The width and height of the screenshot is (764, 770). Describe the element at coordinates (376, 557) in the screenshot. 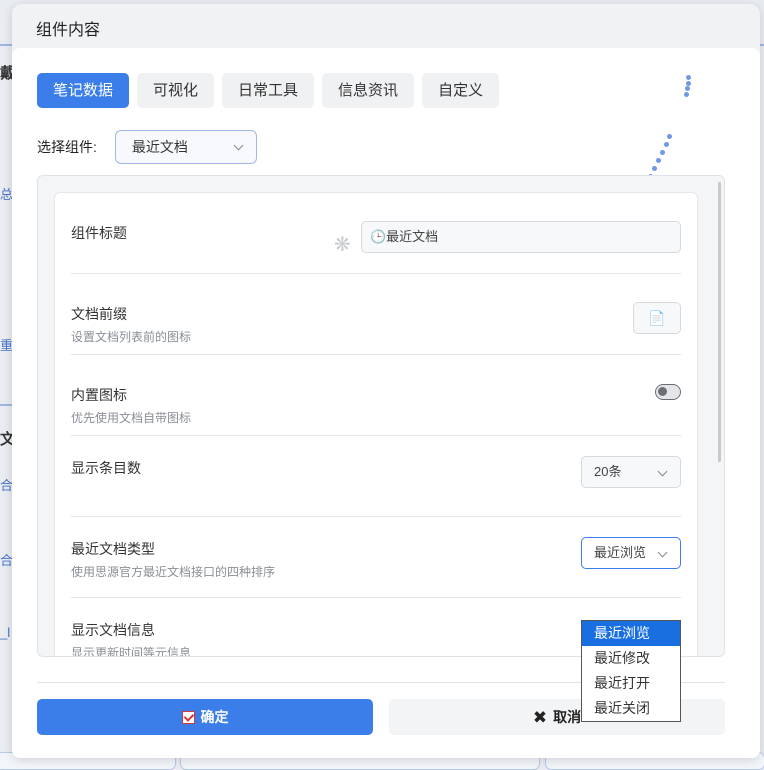

I see `setting-recent-type: 最近文档类型 使用思源官方最近文档接口的四种排序 最近浏览` at that location.